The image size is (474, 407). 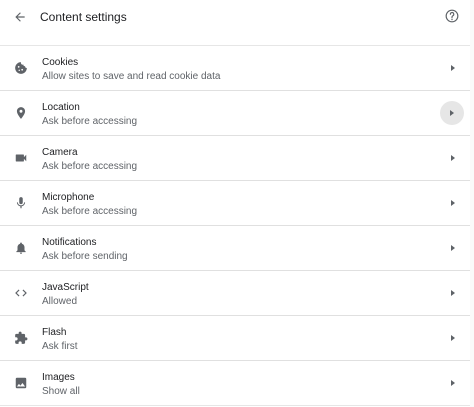 I want to click on setting-name: Location, so click(x=61, y=107).